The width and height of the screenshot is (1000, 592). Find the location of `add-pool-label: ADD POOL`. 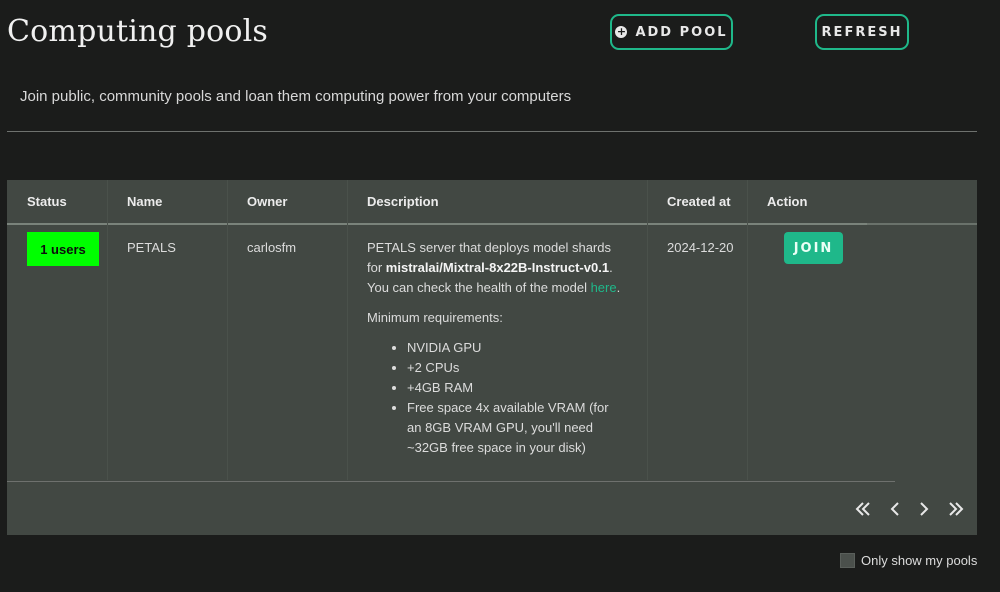

add-pool-label: ADD POOL is located at coordinates (681, 32).